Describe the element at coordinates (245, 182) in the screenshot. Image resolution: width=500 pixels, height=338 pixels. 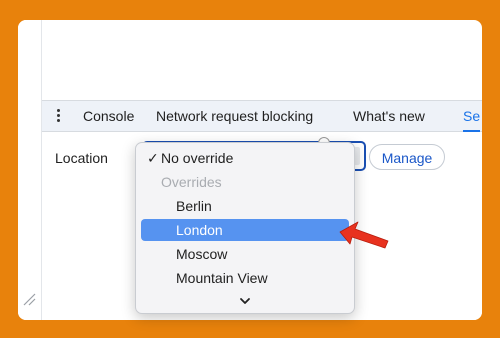
I see `option-group-overrides: Overrides` at that location.